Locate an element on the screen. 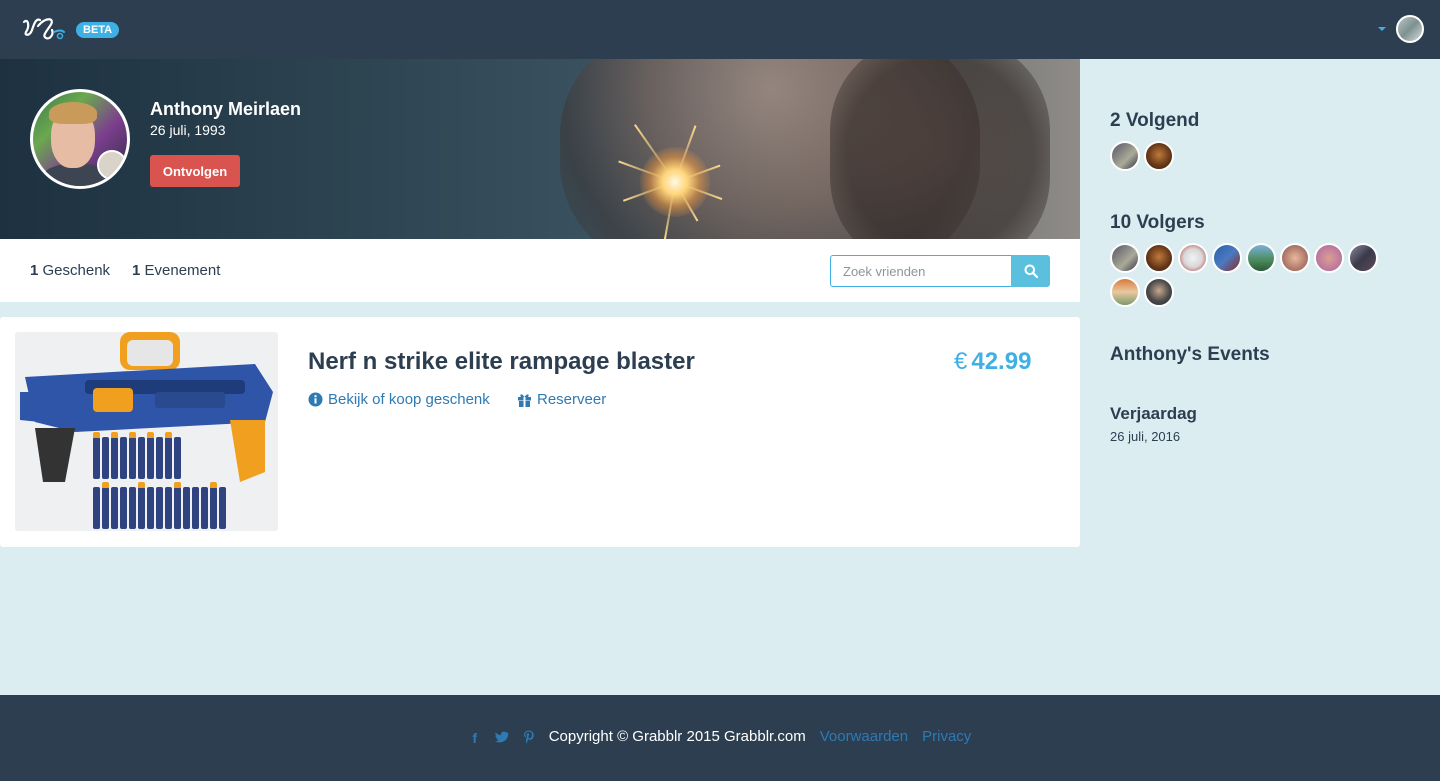 This screenshot has height=781, width=1440. facebook-icon: f is located at coordinates (475, 738).